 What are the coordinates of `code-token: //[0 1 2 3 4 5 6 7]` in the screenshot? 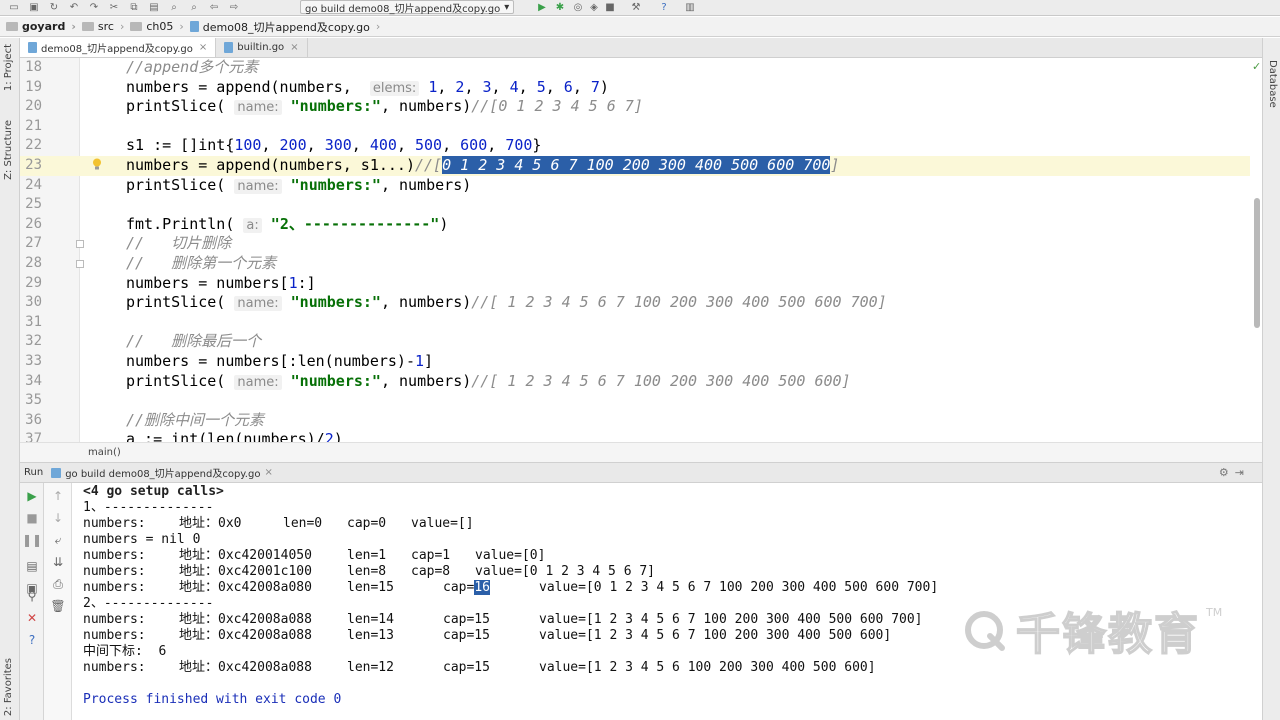 It's located at (557, 106).